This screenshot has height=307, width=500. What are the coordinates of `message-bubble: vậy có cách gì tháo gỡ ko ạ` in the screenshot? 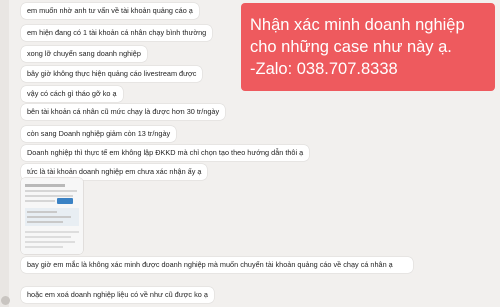 It's located at (72, 94).